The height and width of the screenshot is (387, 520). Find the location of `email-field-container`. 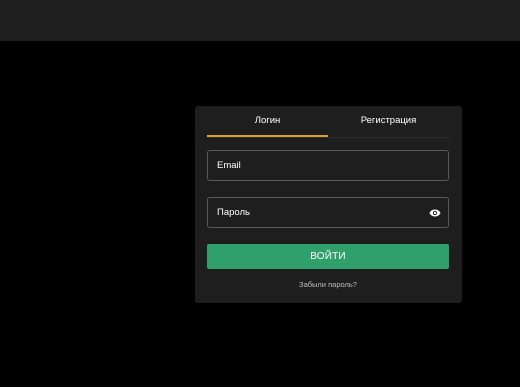

email-field-container is located at coordinates (328, 165).